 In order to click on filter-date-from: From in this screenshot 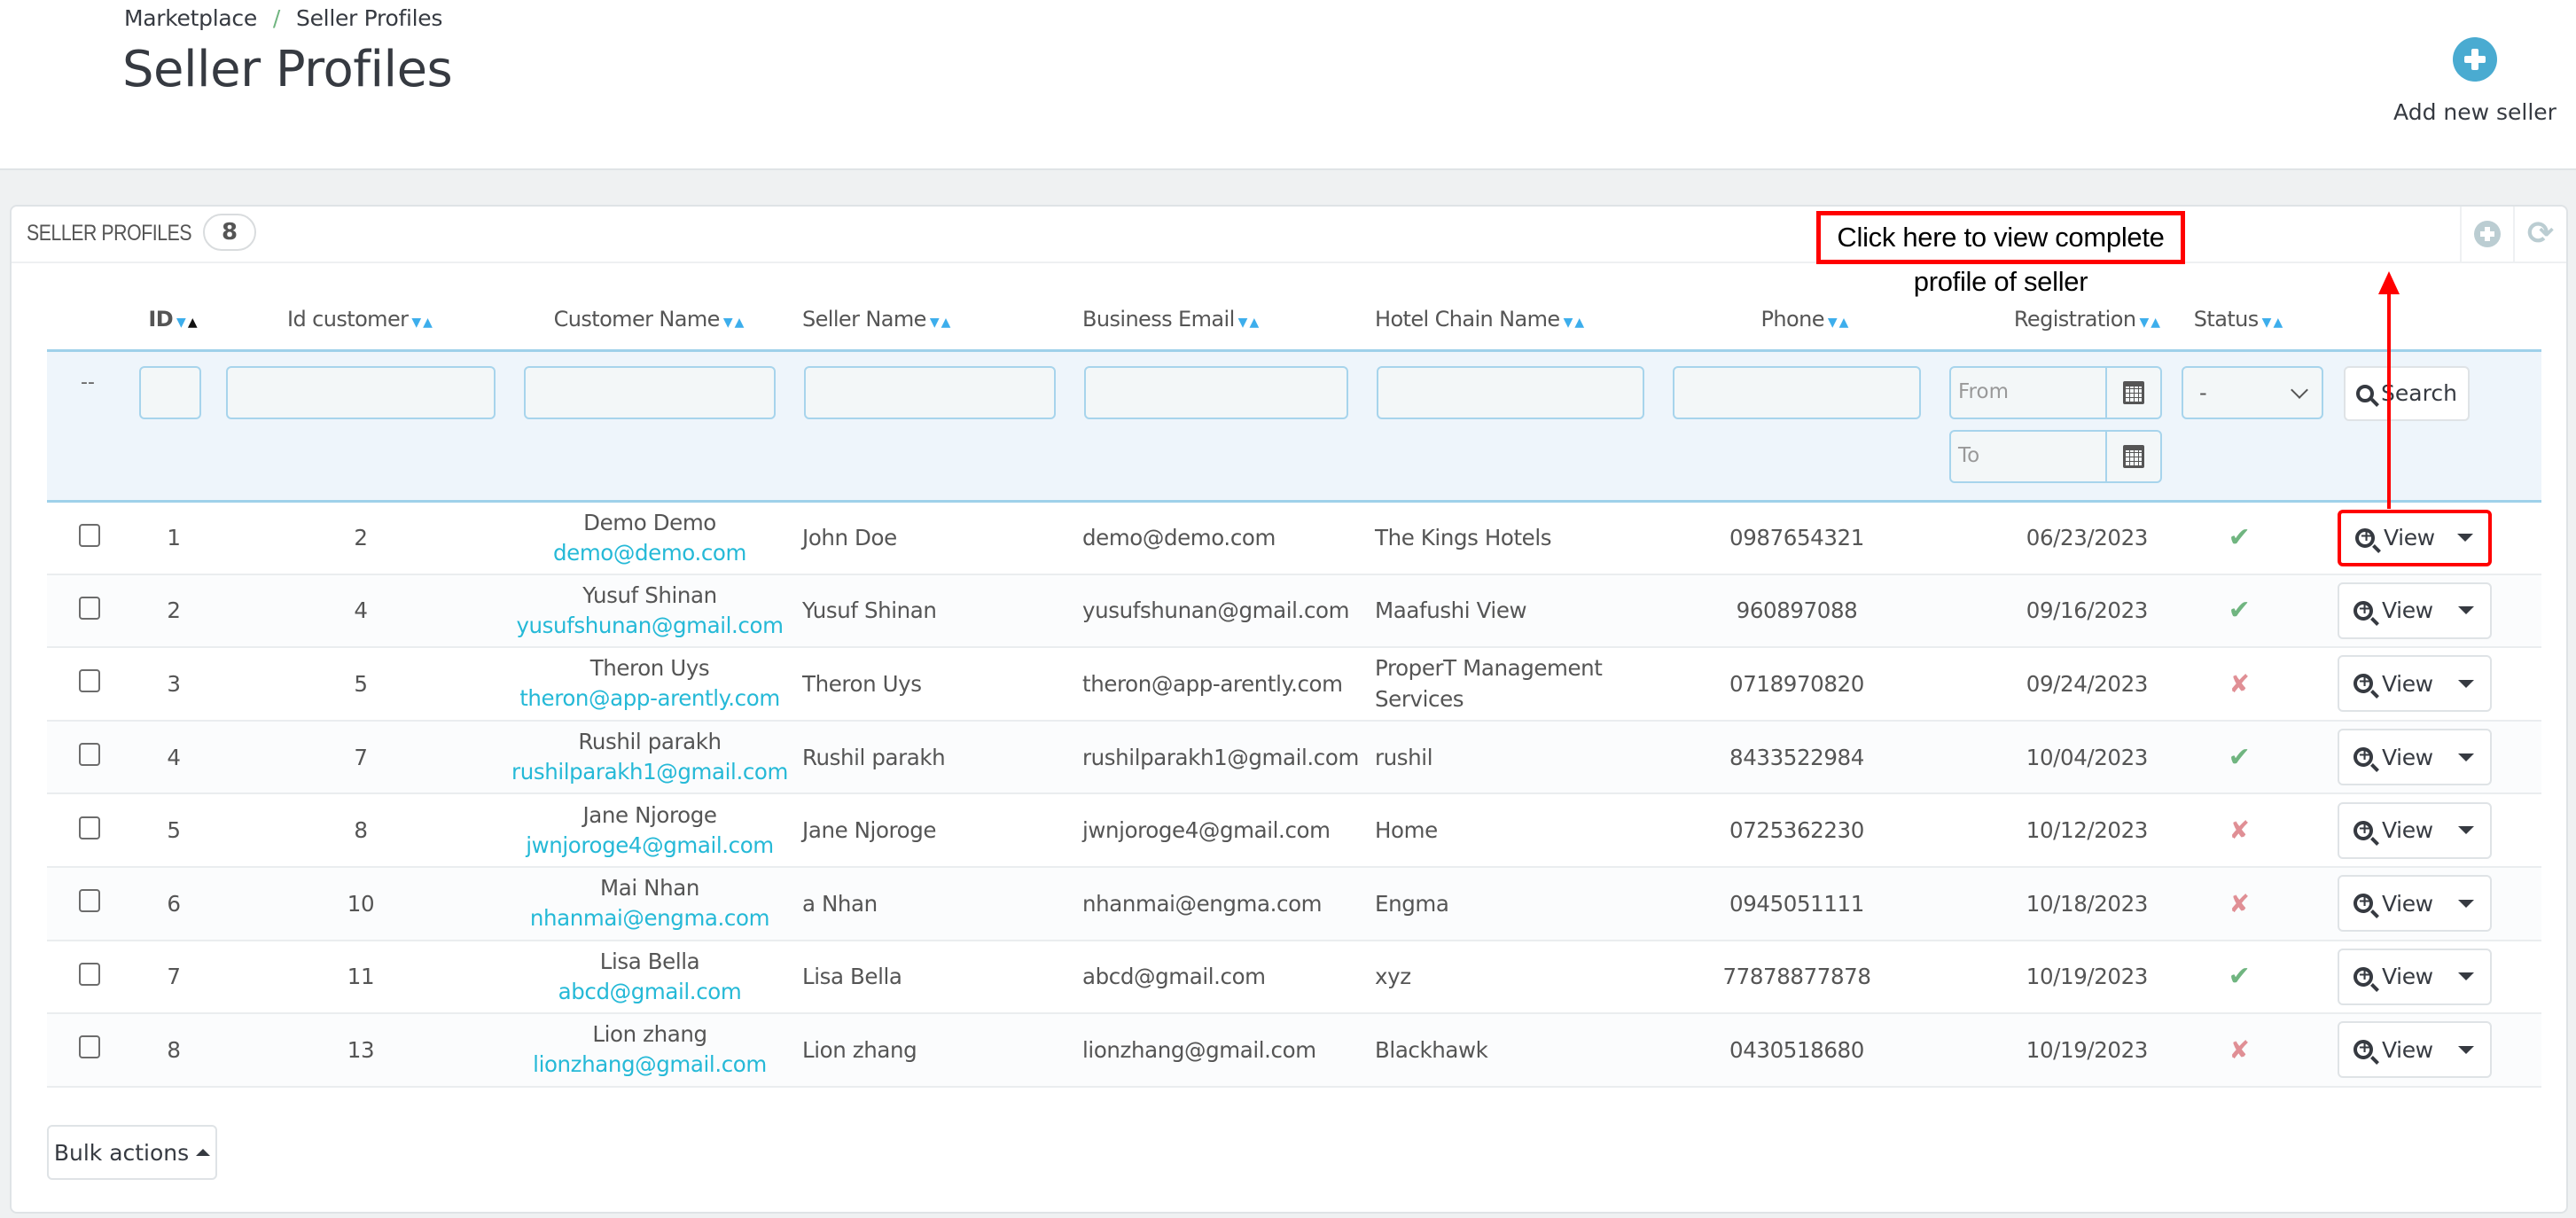, I will do `click(2055, 392)`.